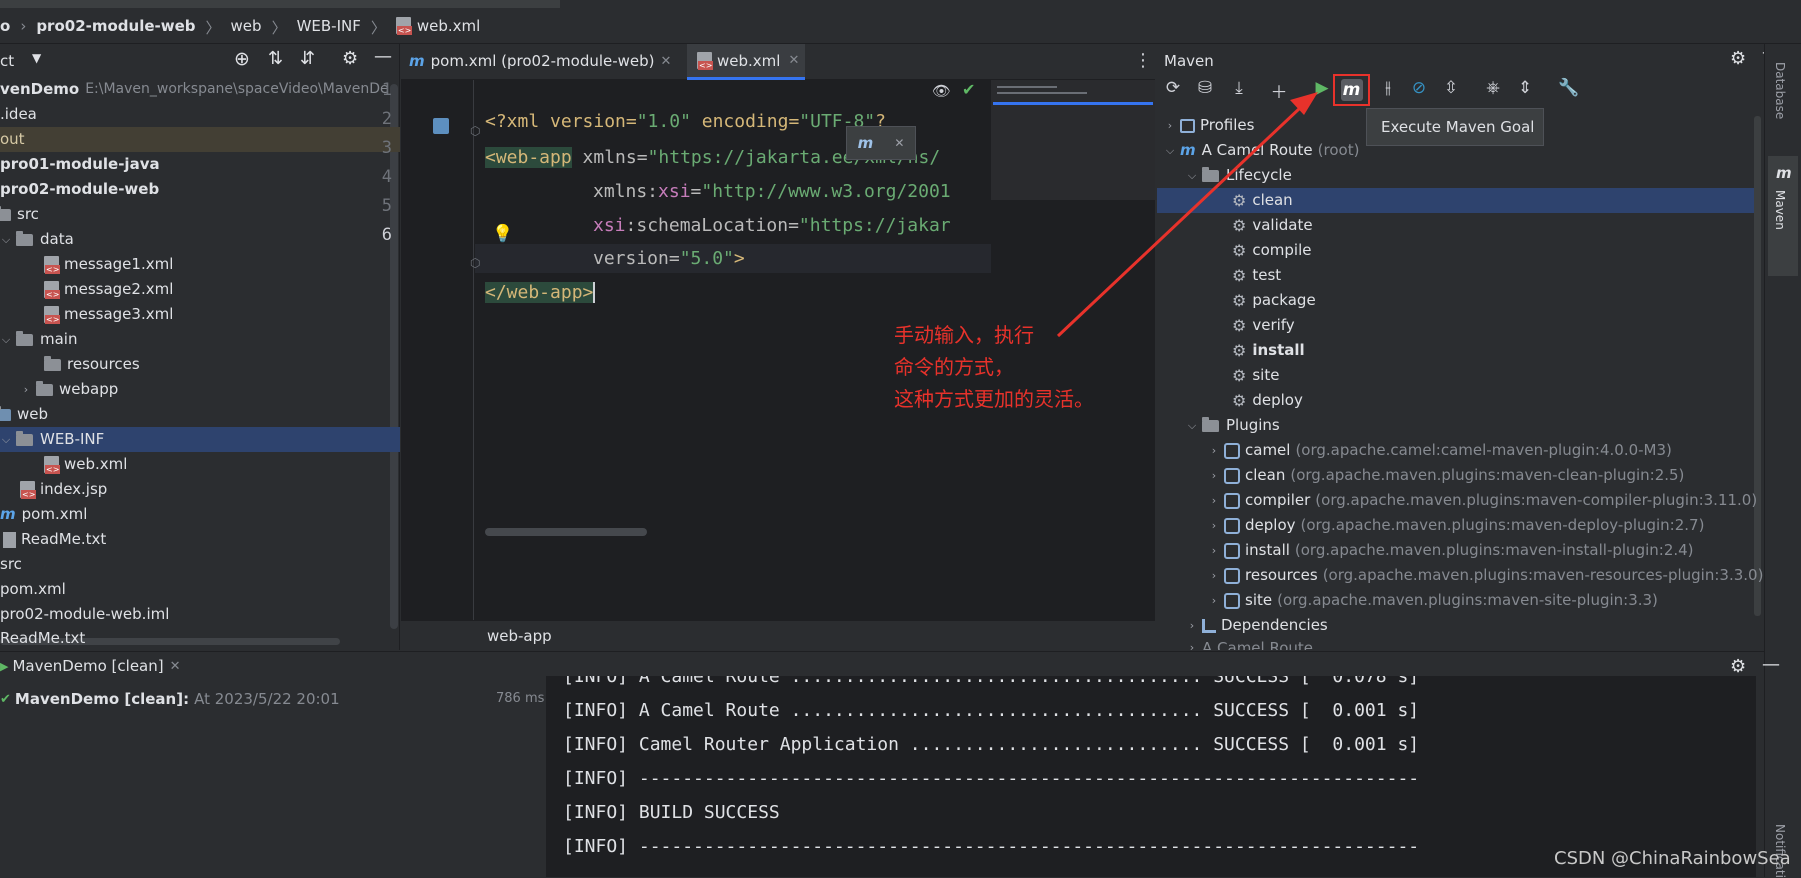  Describe the element at coordinates (1267, 400) in the screenshot. I see `goal-deploy: ⚙ deploy` at that location.